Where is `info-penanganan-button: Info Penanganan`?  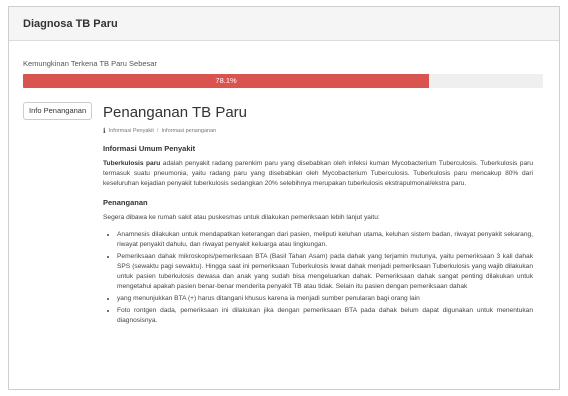 info-penanganan-button: Info Penanganan is located at coordinates (58, 111).